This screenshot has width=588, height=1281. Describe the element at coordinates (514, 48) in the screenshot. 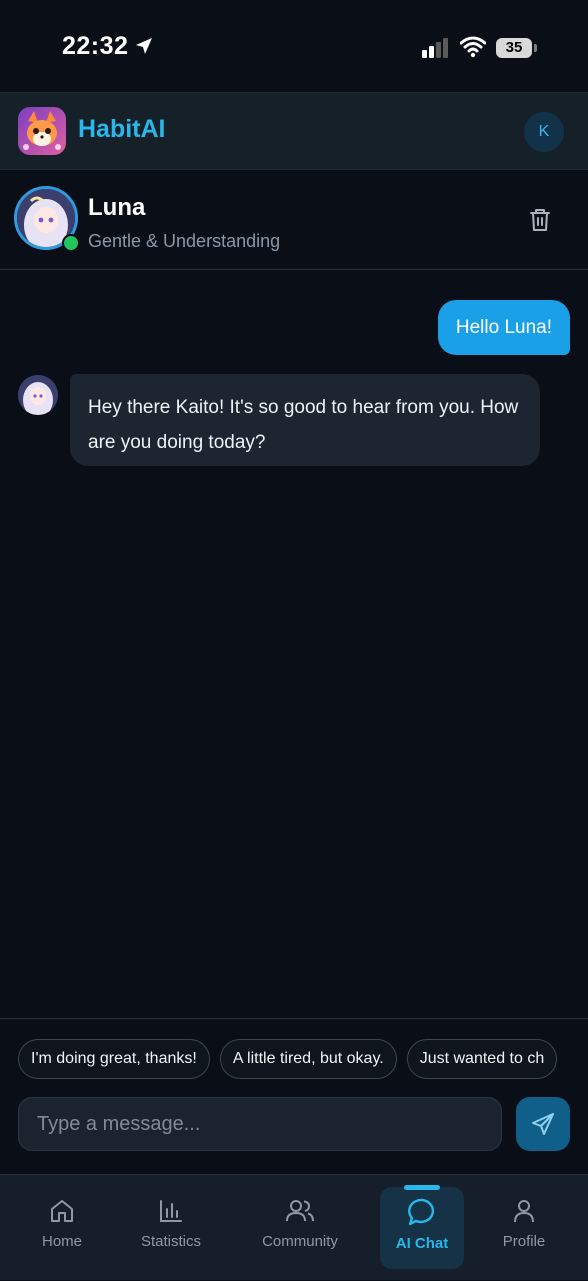

I see `battery-indicator: 35` at that location.